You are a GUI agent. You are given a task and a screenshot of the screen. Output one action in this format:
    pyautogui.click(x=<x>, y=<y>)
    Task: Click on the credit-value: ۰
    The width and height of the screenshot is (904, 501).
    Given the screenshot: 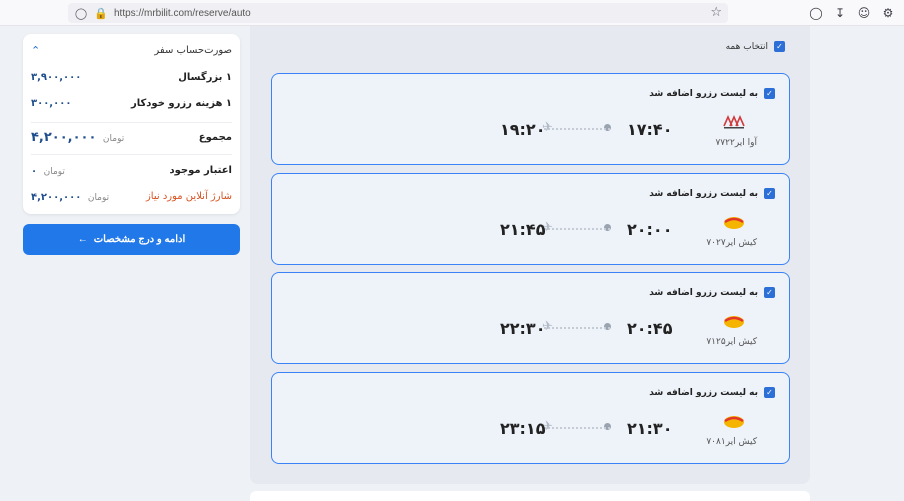 What is the action you would take?
    pyautogui.click(x=34, y=171)
    